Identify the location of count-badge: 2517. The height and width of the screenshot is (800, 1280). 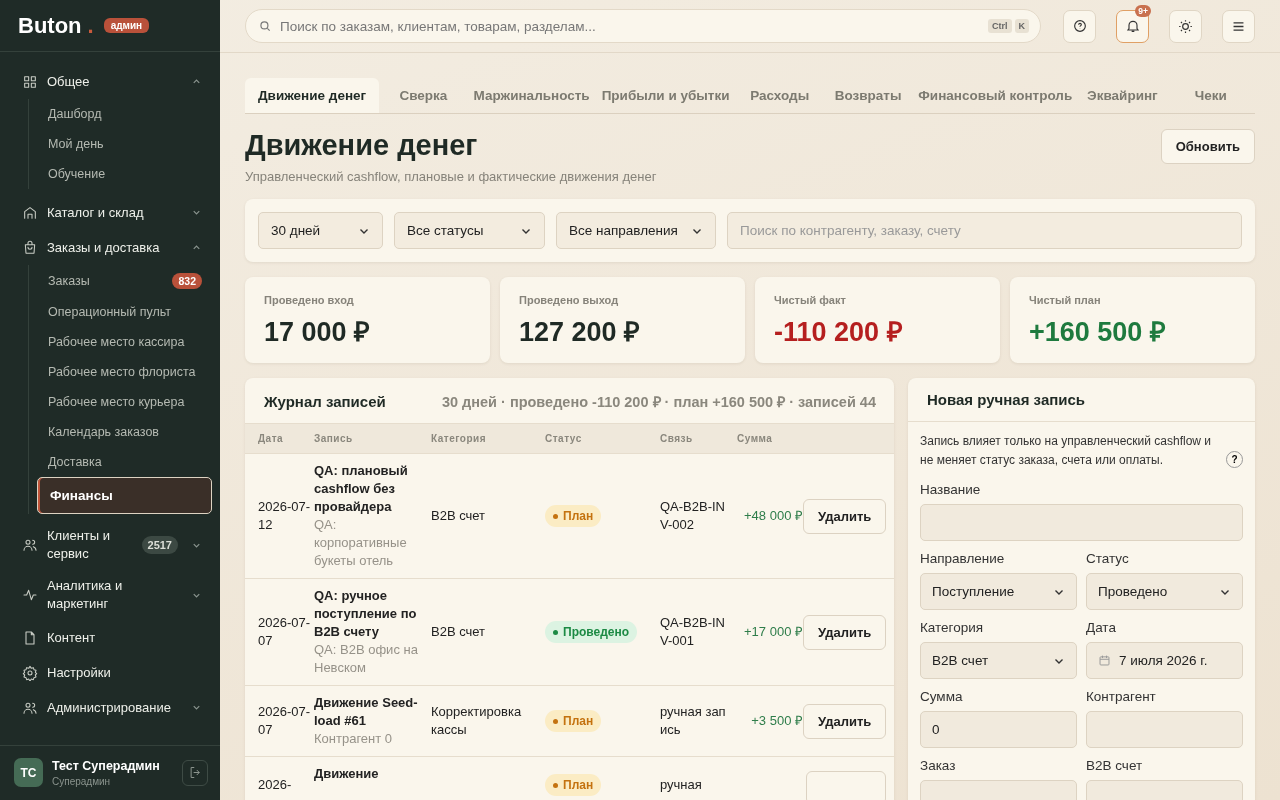
(159, 545).